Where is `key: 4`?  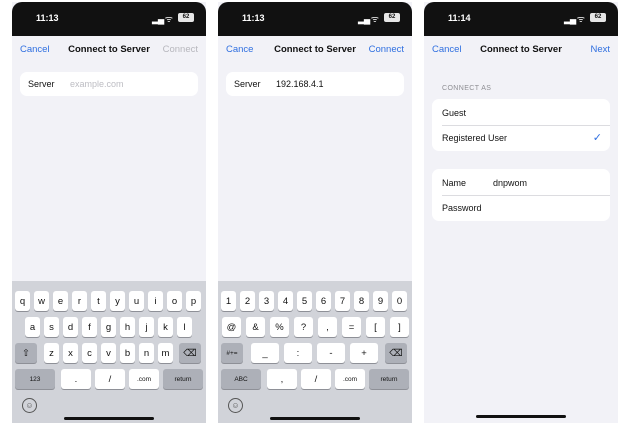
key: 4 is located at coordinates (285, 301).